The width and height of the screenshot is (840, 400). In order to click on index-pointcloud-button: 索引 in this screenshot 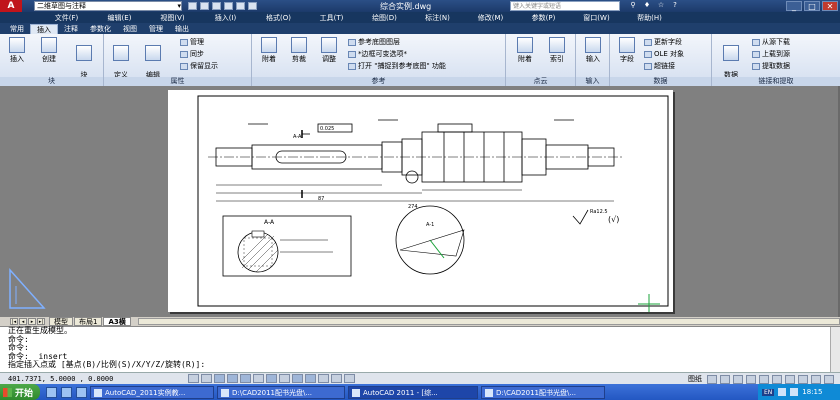, I will do `click(557, 50)`.